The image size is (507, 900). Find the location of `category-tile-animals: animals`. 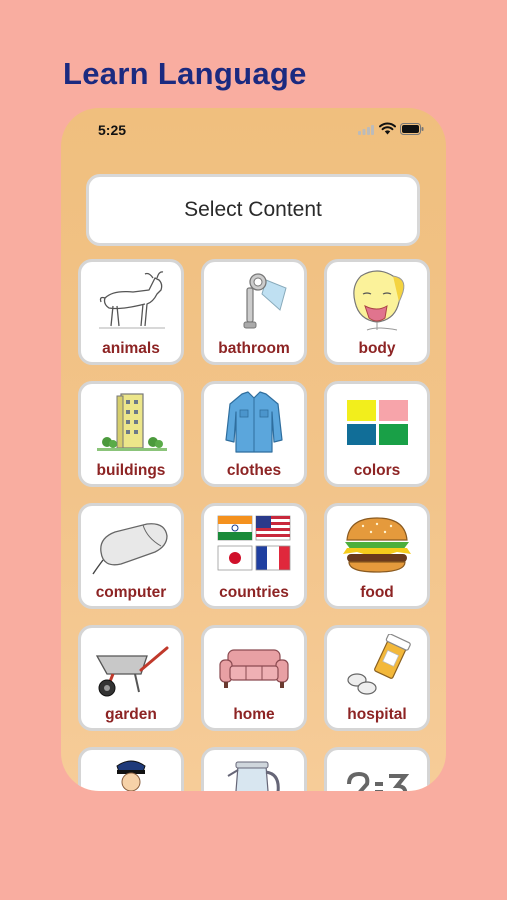

category-tile-animals: animals is located at coordinates (131, 312).